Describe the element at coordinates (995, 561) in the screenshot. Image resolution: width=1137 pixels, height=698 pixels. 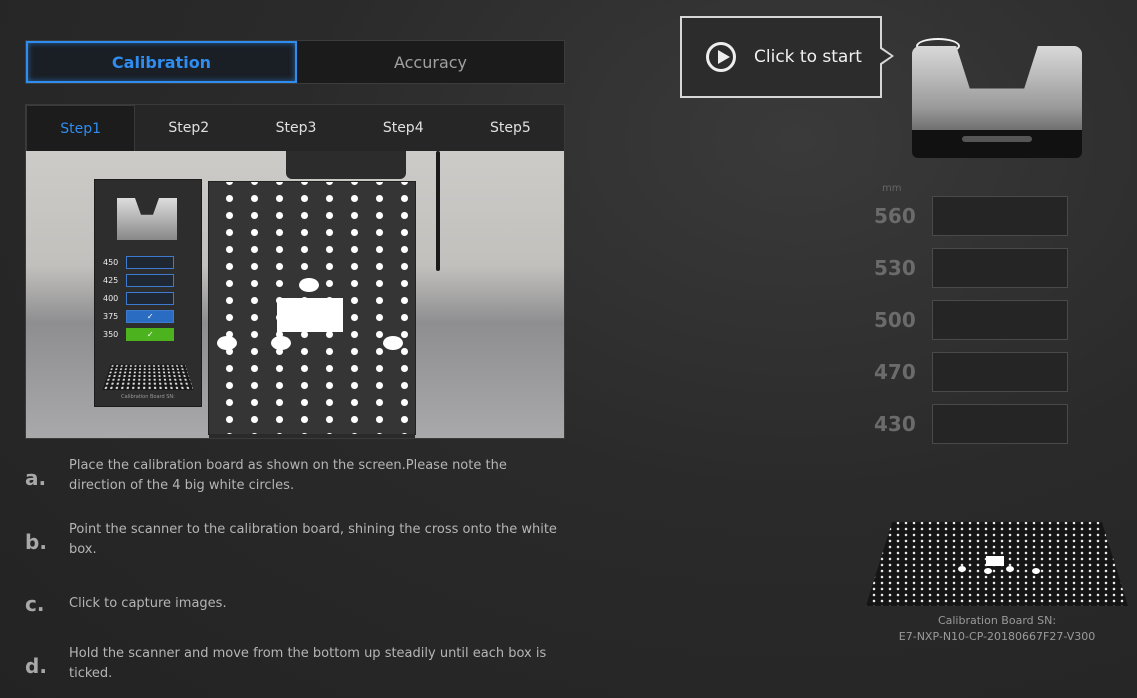
I see `board-white-box` at that location.